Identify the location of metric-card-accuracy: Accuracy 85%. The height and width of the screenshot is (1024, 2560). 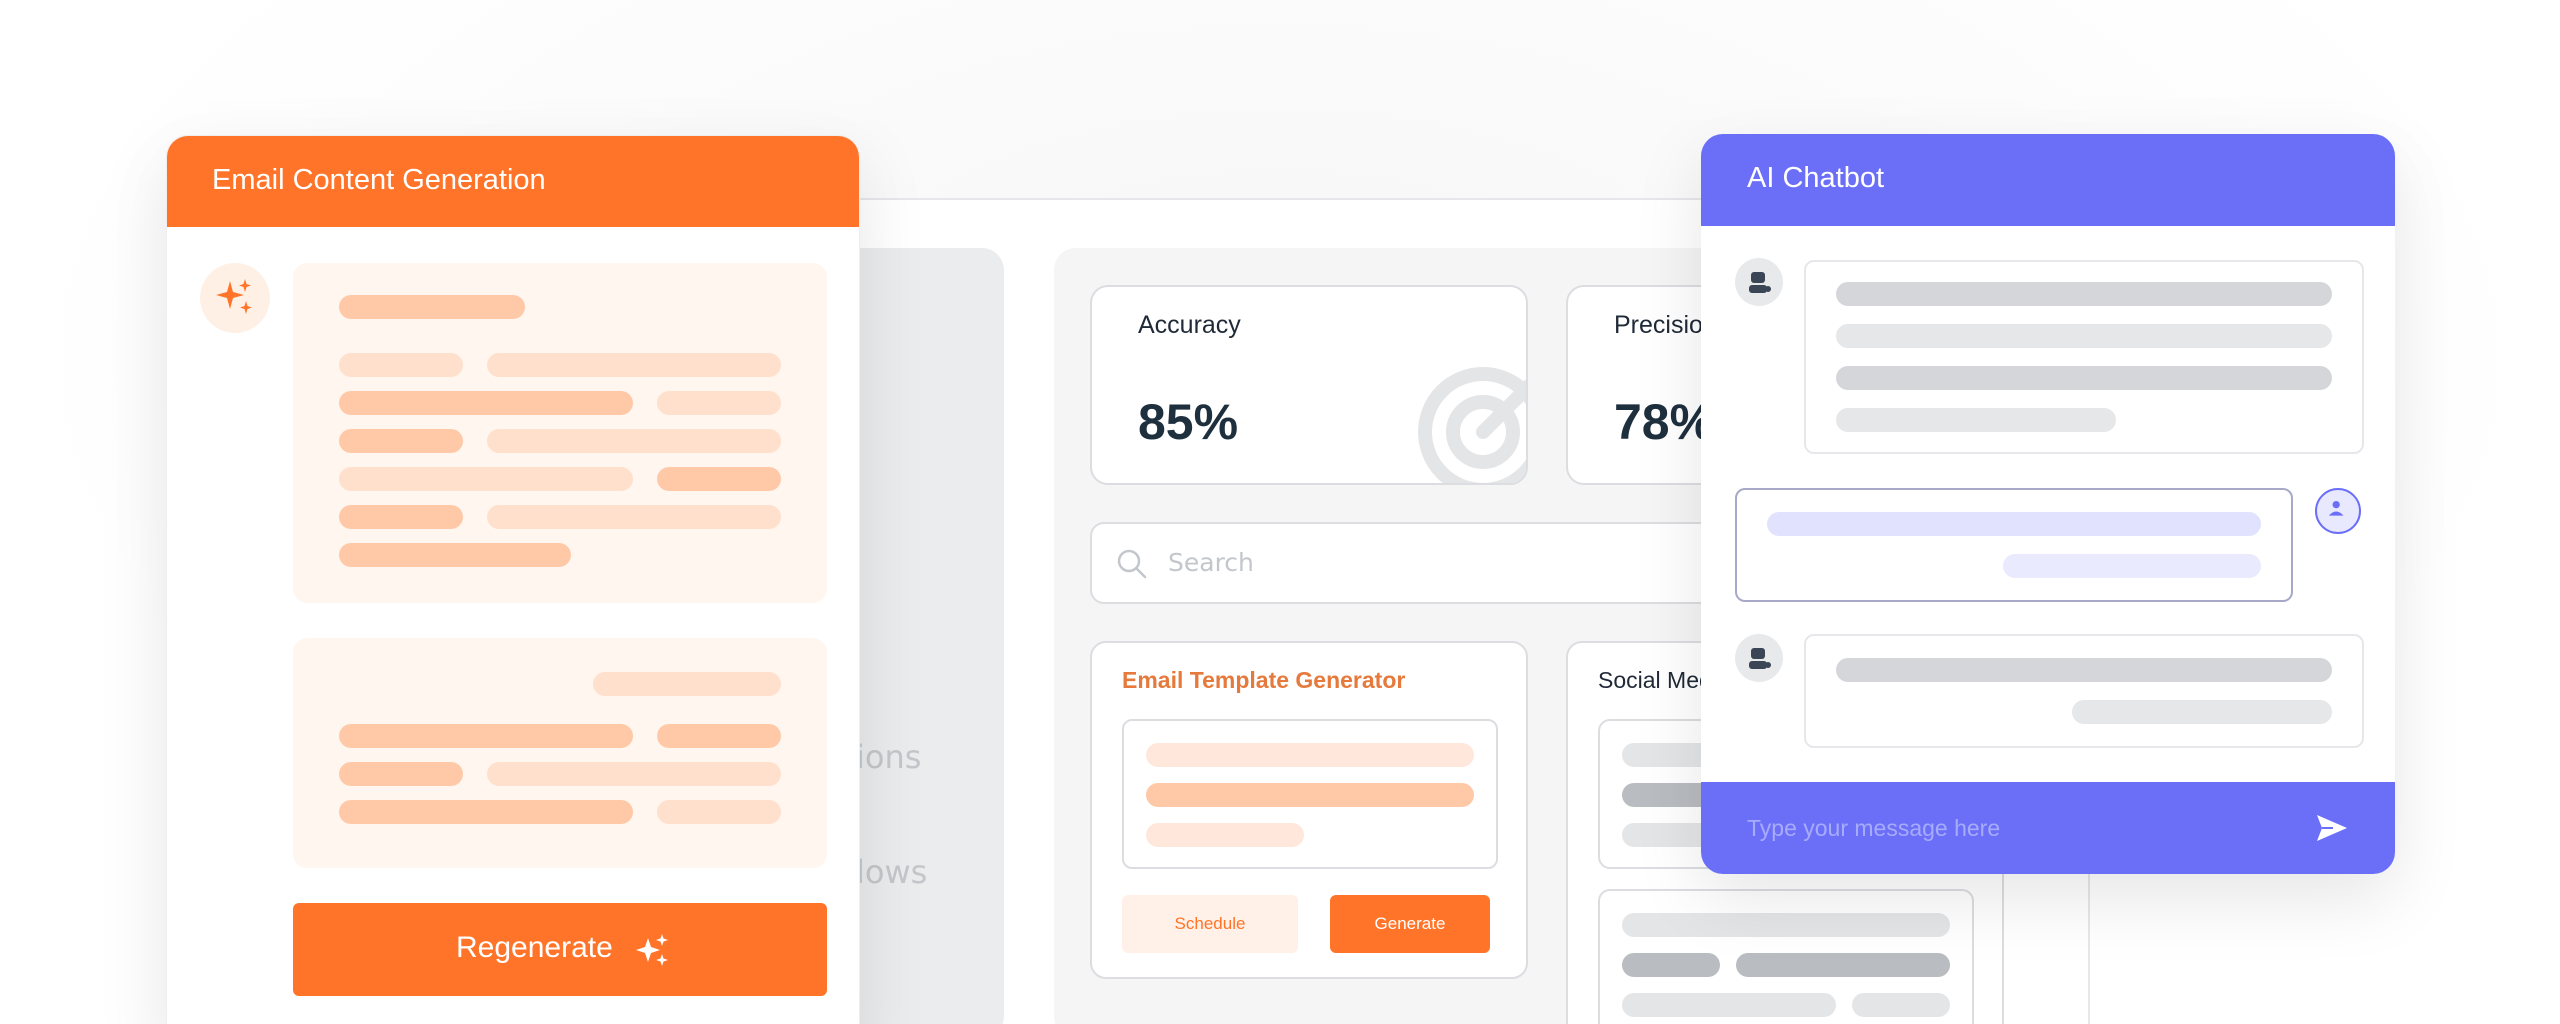
(1309, 385).